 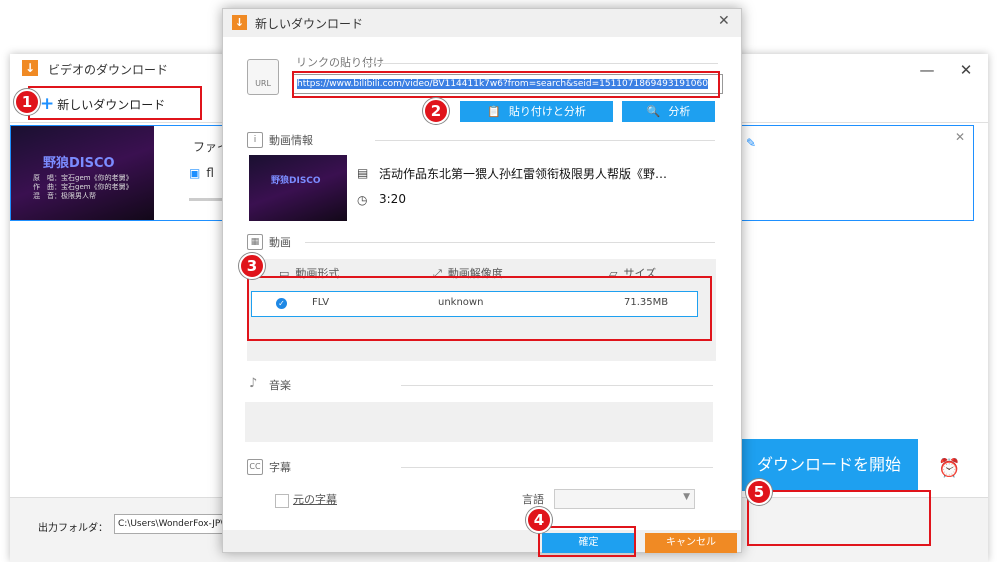 What do you see at coordinates (392, 199) in the screenshot?
I see `video-duration: 3:20` at bounding box center [392, 199].